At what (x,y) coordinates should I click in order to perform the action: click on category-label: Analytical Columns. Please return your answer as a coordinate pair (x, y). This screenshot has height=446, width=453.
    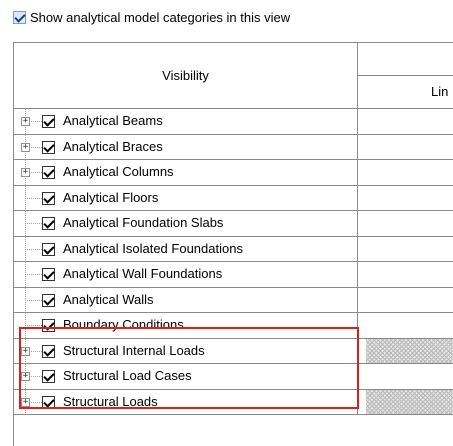
    Looking at the image, I should click on (118, 171).